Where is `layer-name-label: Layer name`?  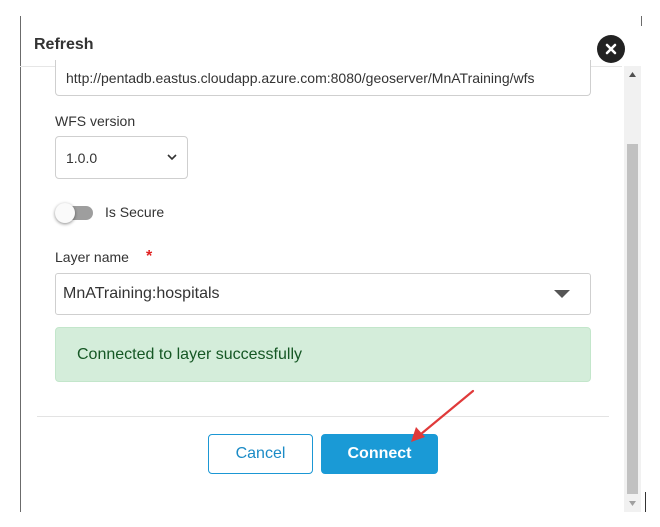
layer-name-label: Layer name is located at coordinates (92, 257).